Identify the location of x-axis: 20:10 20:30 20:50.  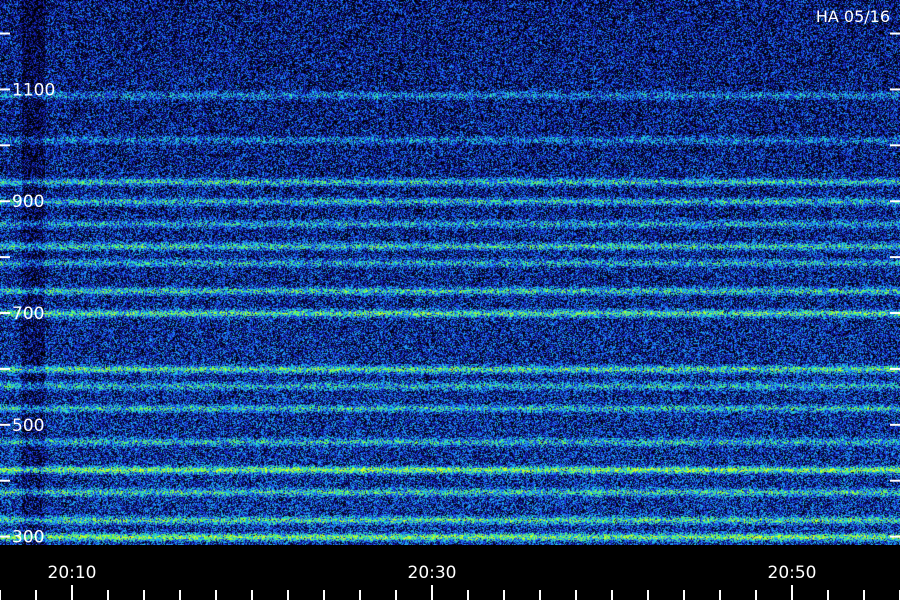
(450, 581).